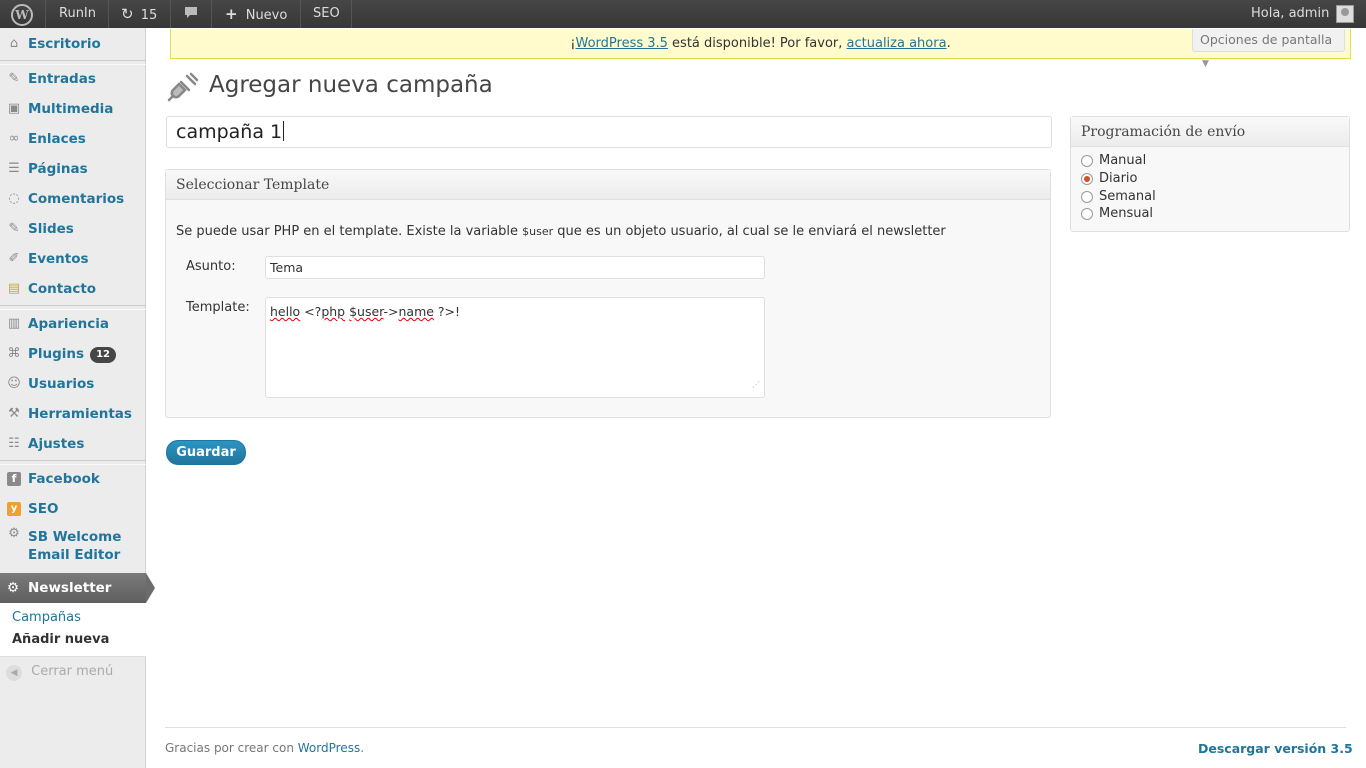 The width and height of the screenshot is (1366, 768). What do you see at coordinates (14, 258) in the screenshot?
I see `events-icon: ✐` at bounding box center [14, 258].